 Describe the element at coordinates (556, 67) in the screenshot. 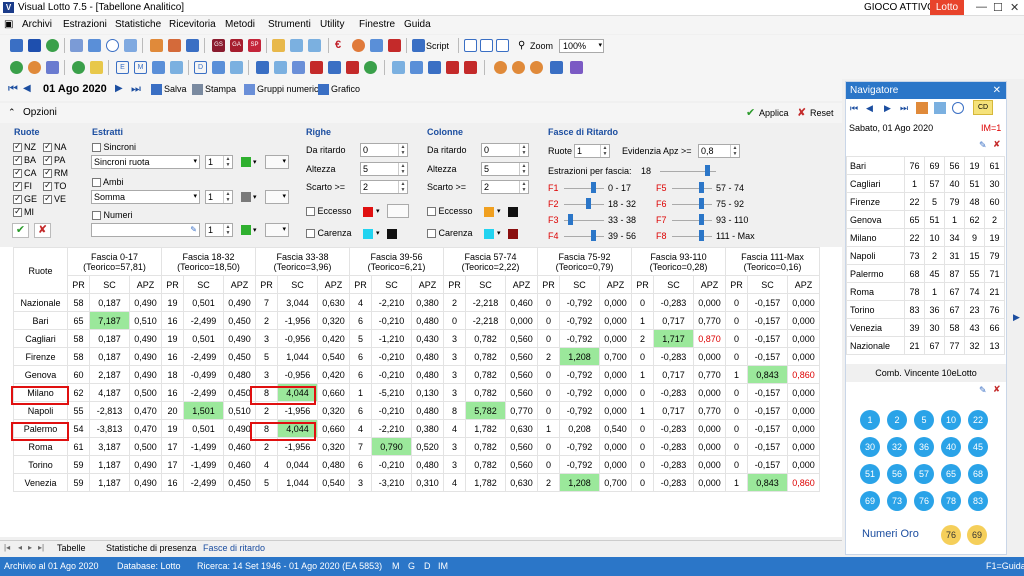

I see `arrows-icon` at that location.